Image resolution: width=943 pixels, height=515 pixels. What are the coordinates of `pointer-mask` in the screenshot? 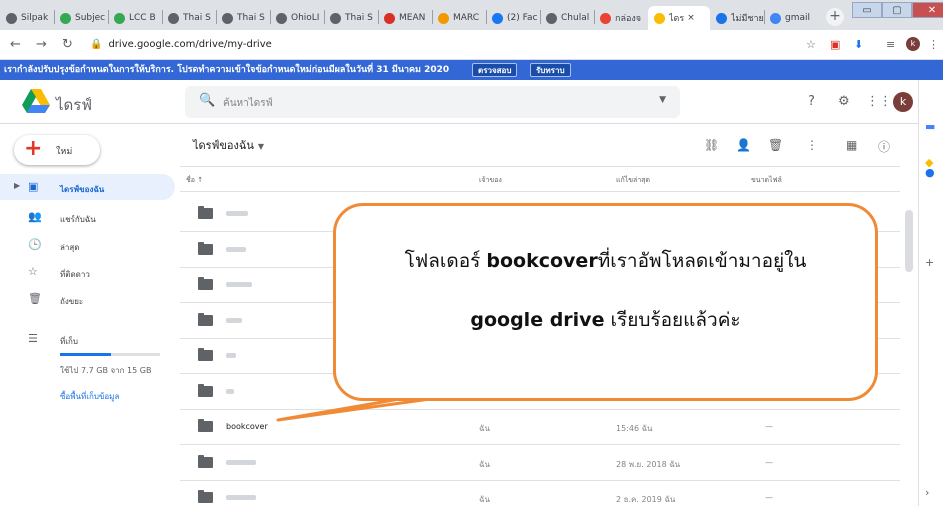 It's located at (434, 394).